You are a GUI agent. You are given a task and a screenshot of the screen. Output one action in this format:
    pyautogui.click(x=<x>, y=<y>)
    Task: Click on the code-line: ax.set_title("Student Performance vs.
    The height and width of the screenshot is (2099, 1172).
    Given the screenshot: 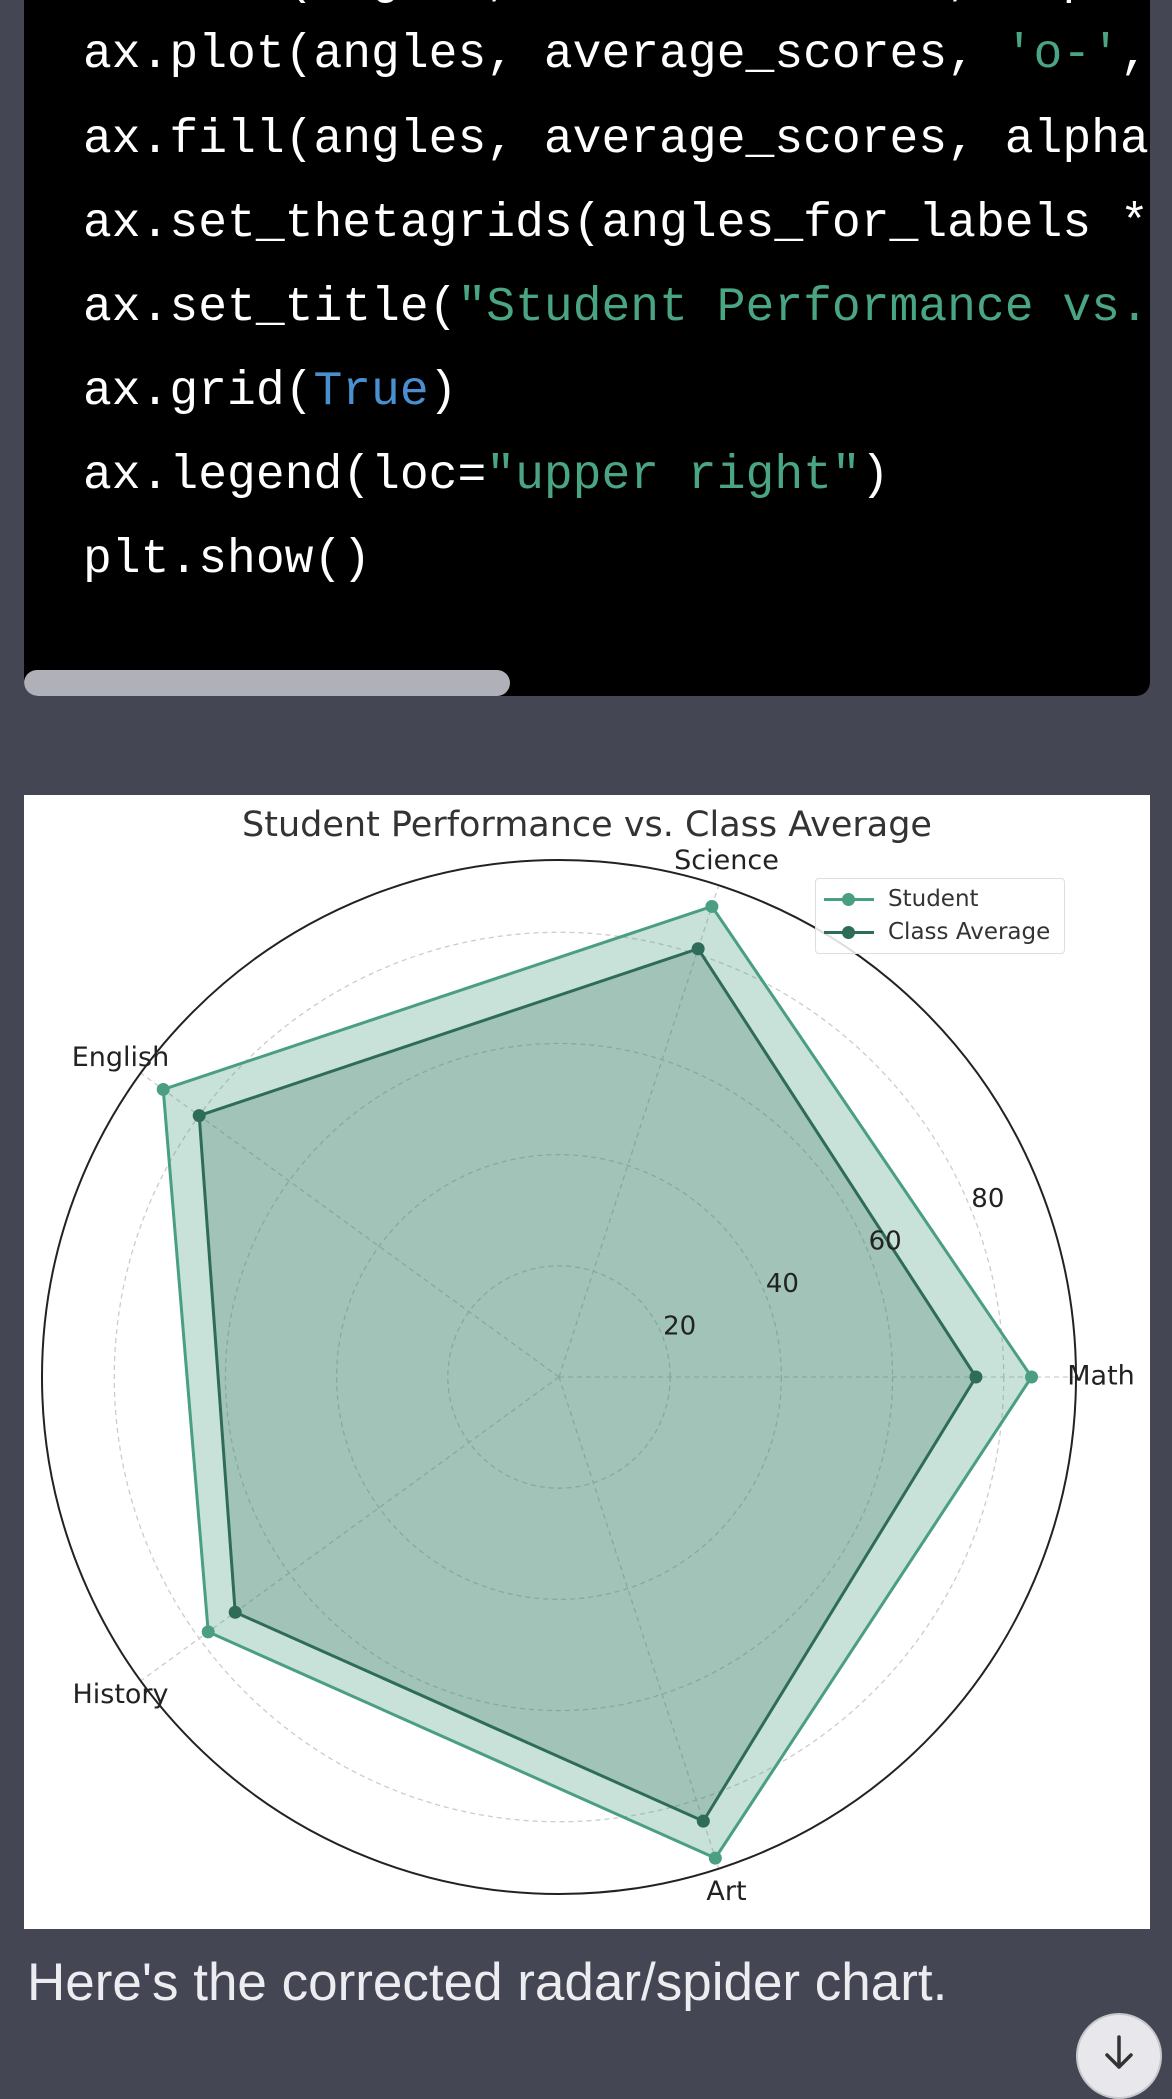 What is the action you would take?
    pyautogui.click(x=616, y=308)
    